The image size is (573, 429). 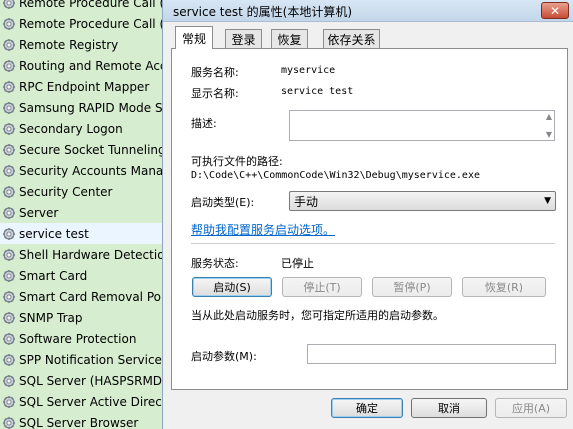 I want to click on service-row: SQL Server Active Directo, so click(x=85, y=401).